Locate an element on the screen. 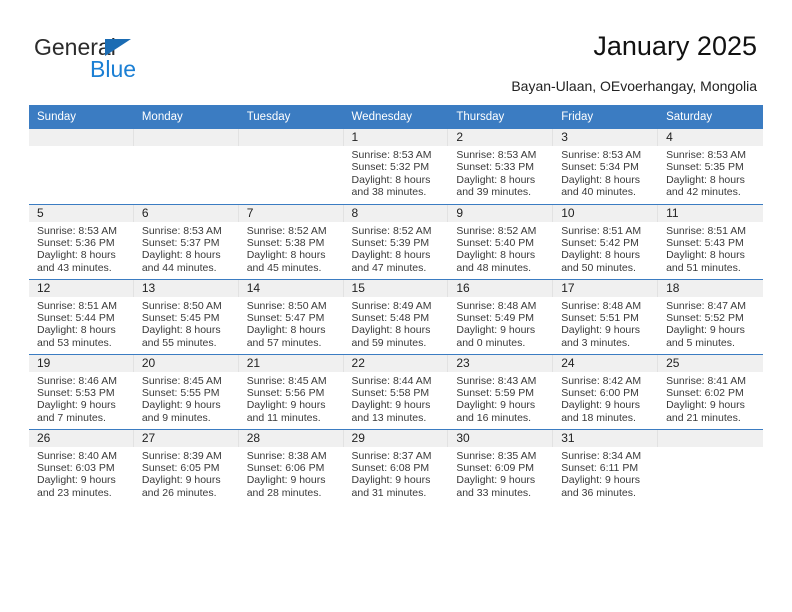  daylight-text-line2: and 53 minutes. is located at coordinates (74, 342).